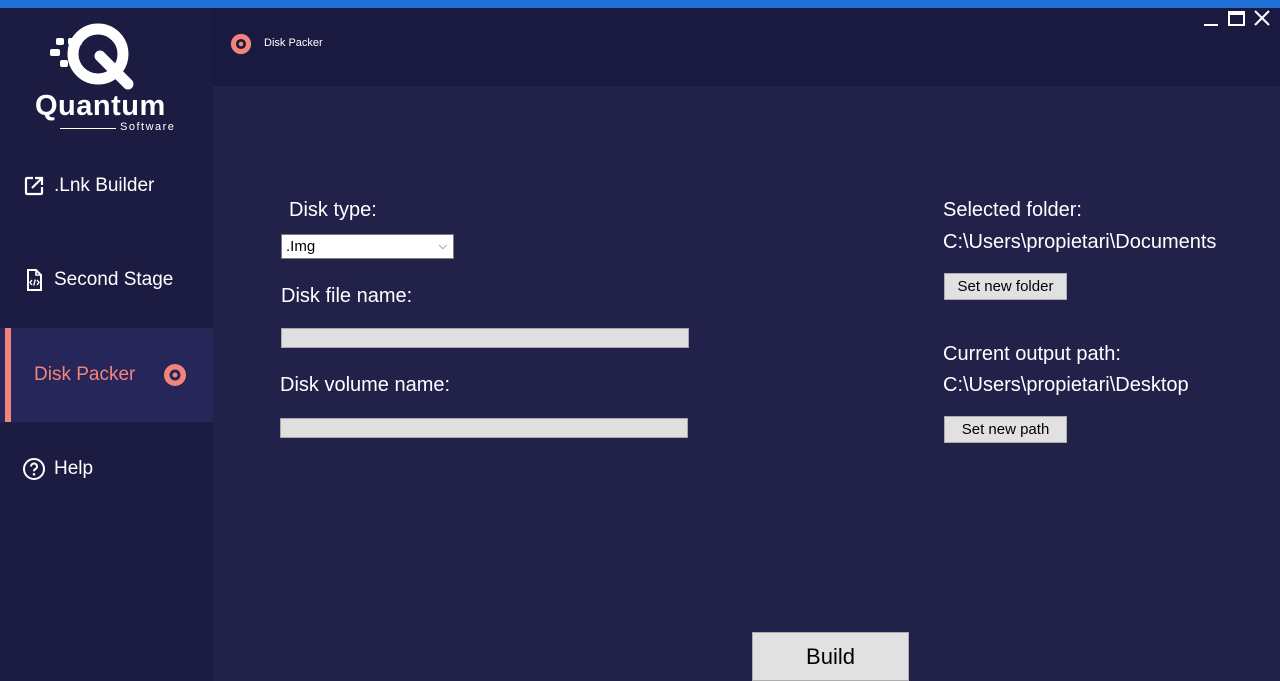  I want to click on sidebar-item-label: Disk Packer, so click(85, 374).